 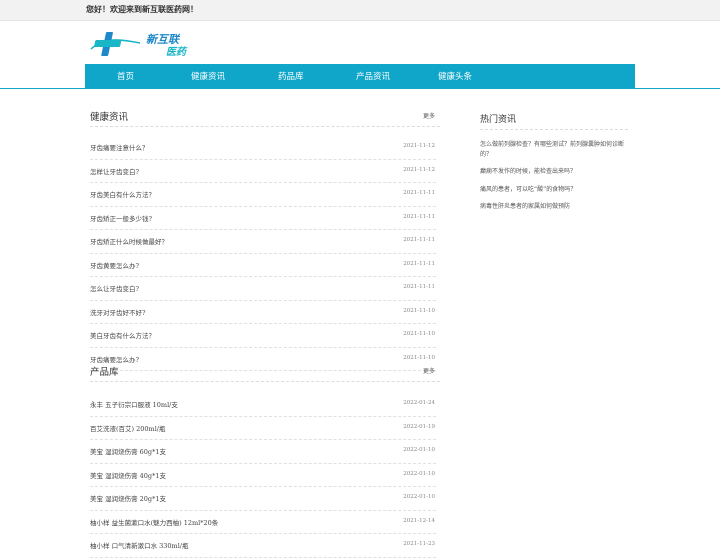 I want to click on product-title: 百艾洗液(百艾) 200ml/瓶, so click(x=127, y=428).